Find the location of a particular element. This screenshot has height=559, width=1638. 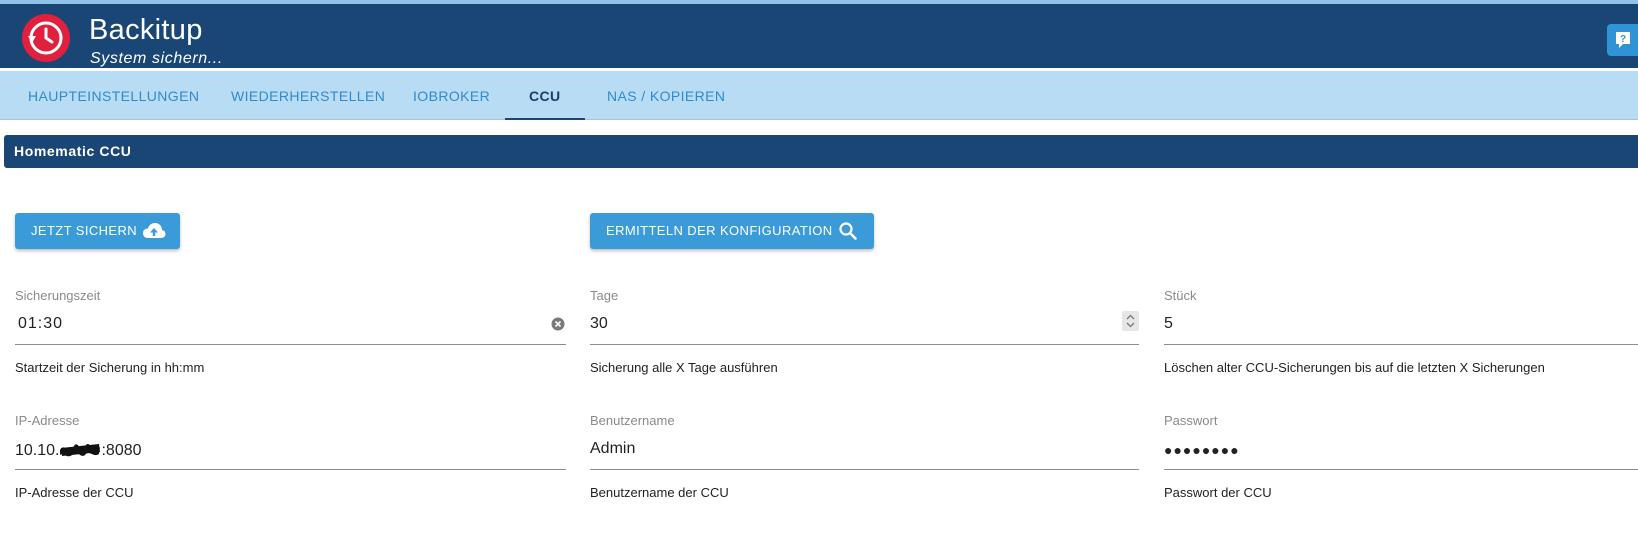

ip-address-input: 10.10. :8080 is located at coordinates (78, 450).